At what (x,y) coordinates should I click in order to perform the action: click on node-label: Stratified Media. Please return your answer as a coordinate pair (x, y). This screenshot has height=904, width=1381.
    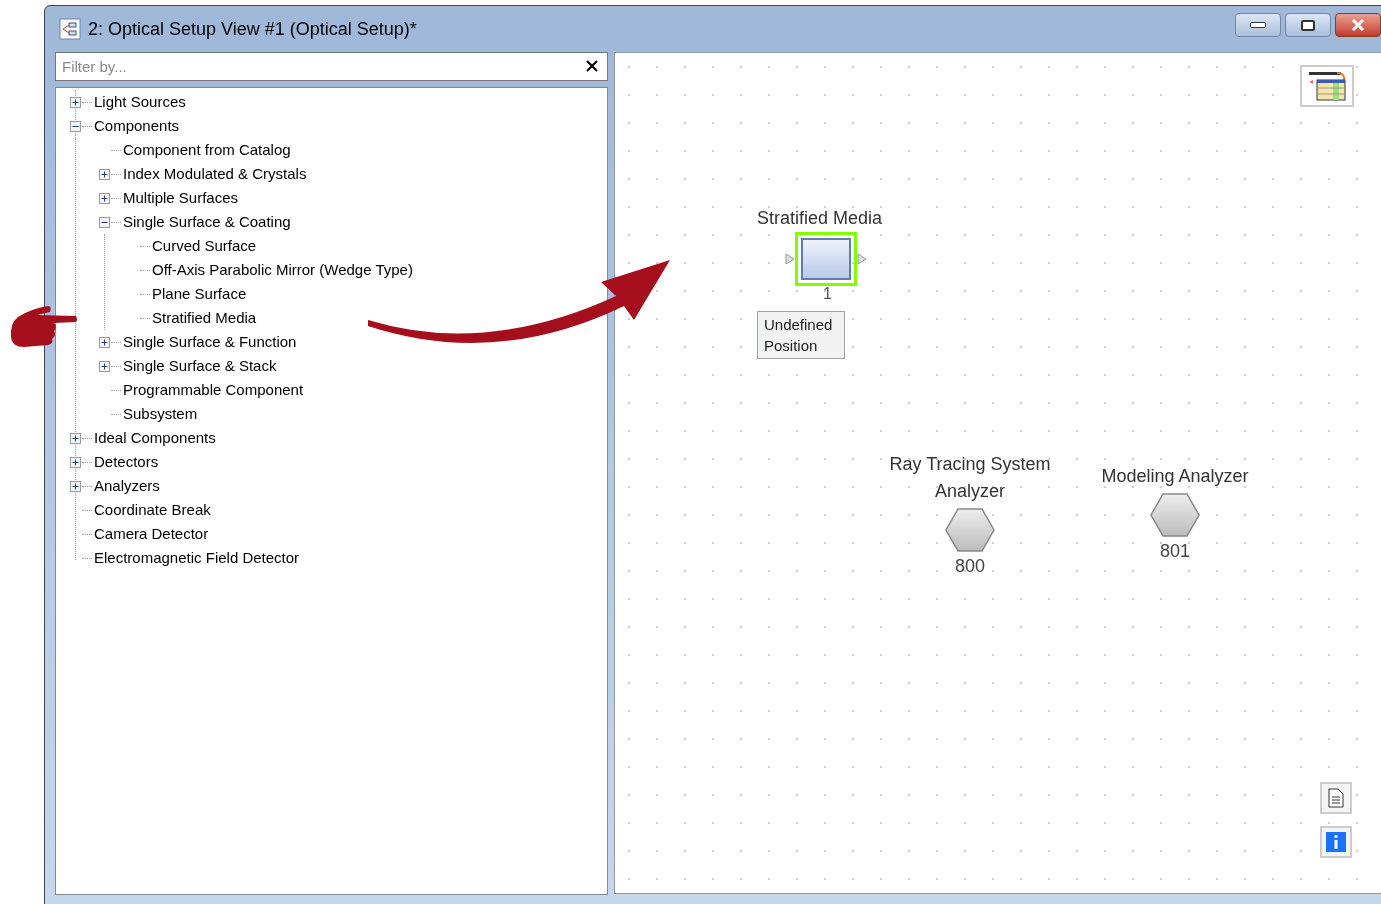
    Looking at the image, I should click on (820, 218).